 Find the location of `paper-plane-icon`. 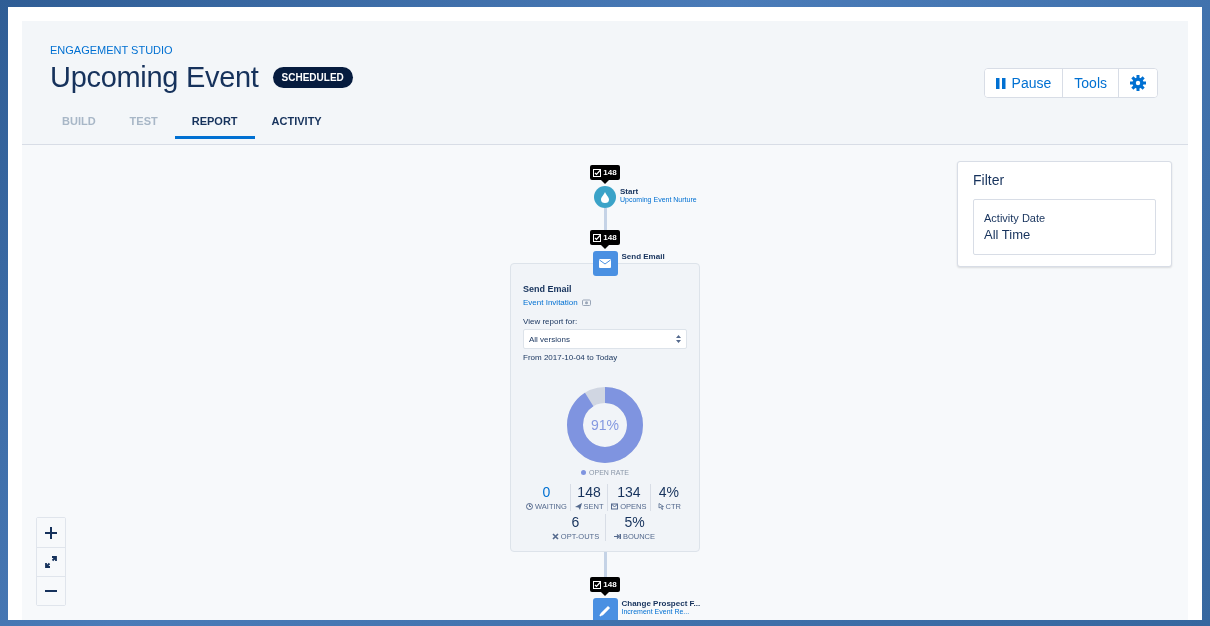

paper-plane-icon is located at coordinates (578, 506).